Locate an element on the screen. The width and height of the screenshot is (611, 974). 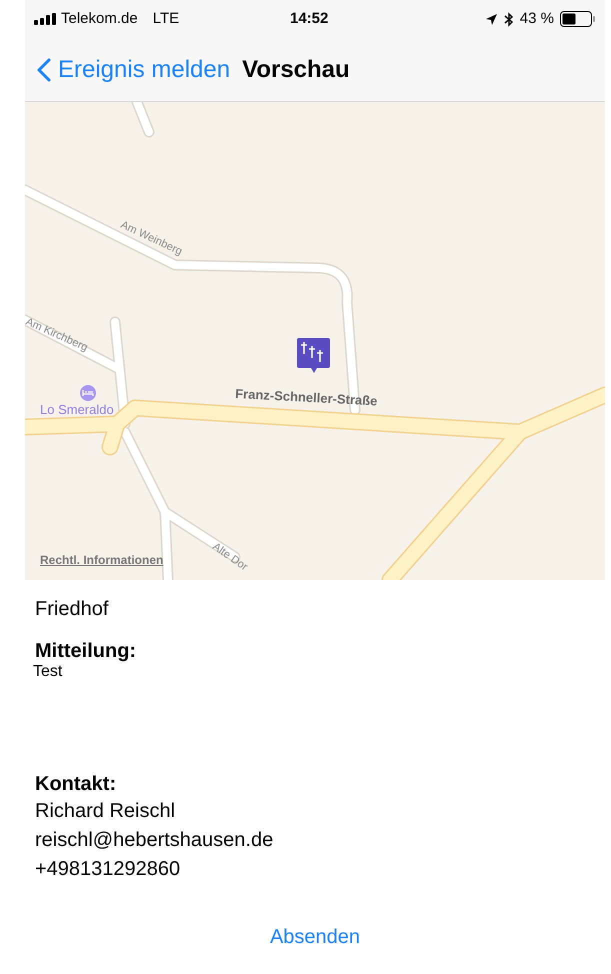
status-time: 14:52 is located at coordinates (309, 18).